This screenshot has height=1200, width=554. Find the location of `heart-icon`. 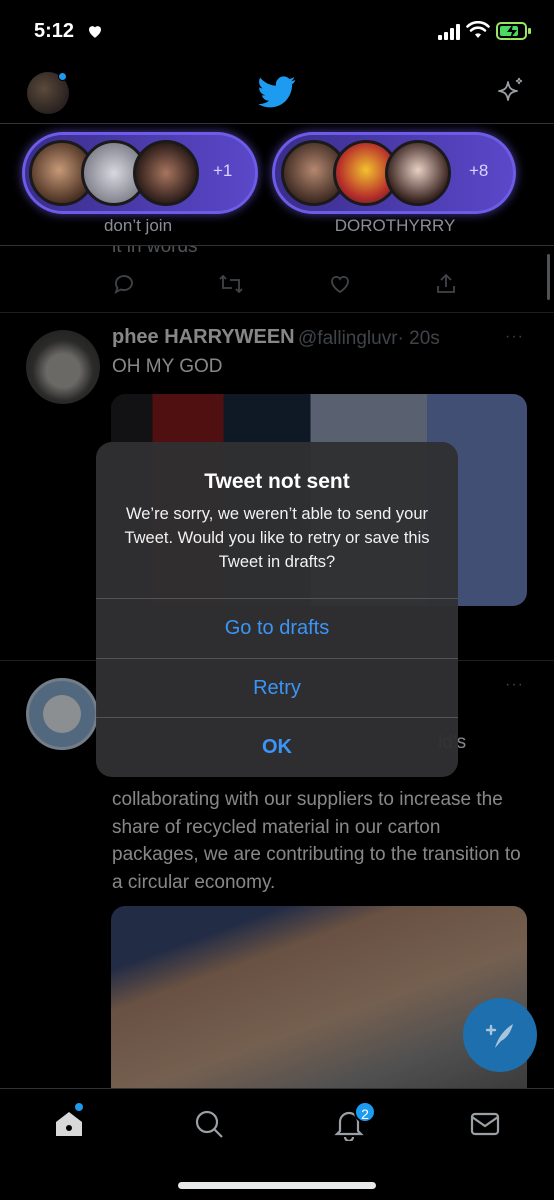

heart-icon is located at coordinates (95, 32).